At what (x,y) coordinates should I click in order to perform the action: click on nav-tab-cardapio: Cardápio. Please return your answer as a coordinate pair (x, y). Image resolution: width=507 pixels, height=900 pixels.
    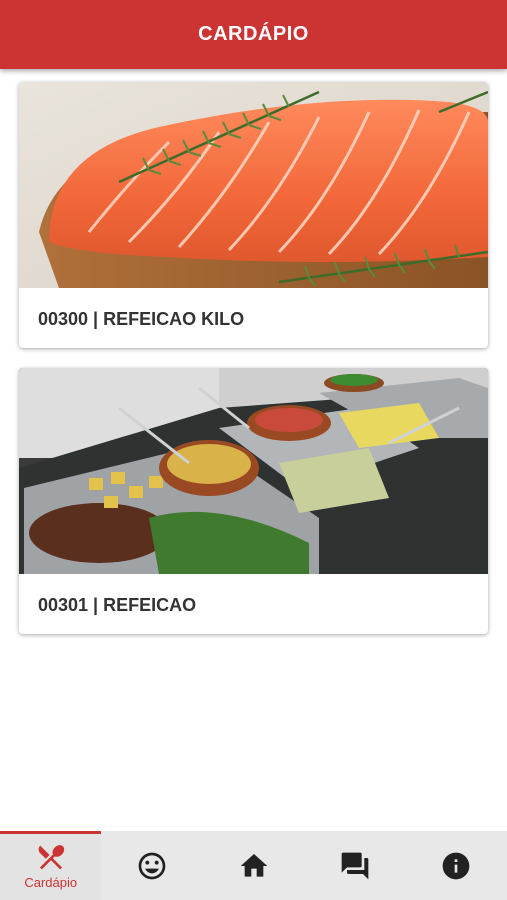
    Looking at the image, I should click on (51, 865).